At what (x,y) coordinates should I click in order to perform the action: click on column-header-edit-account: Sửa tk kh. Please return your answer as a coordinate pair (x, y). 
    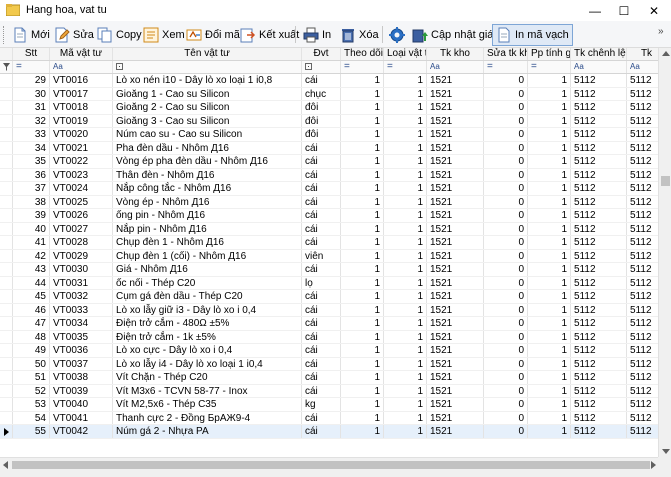
    Looking at the image, I should click on (506, 54).